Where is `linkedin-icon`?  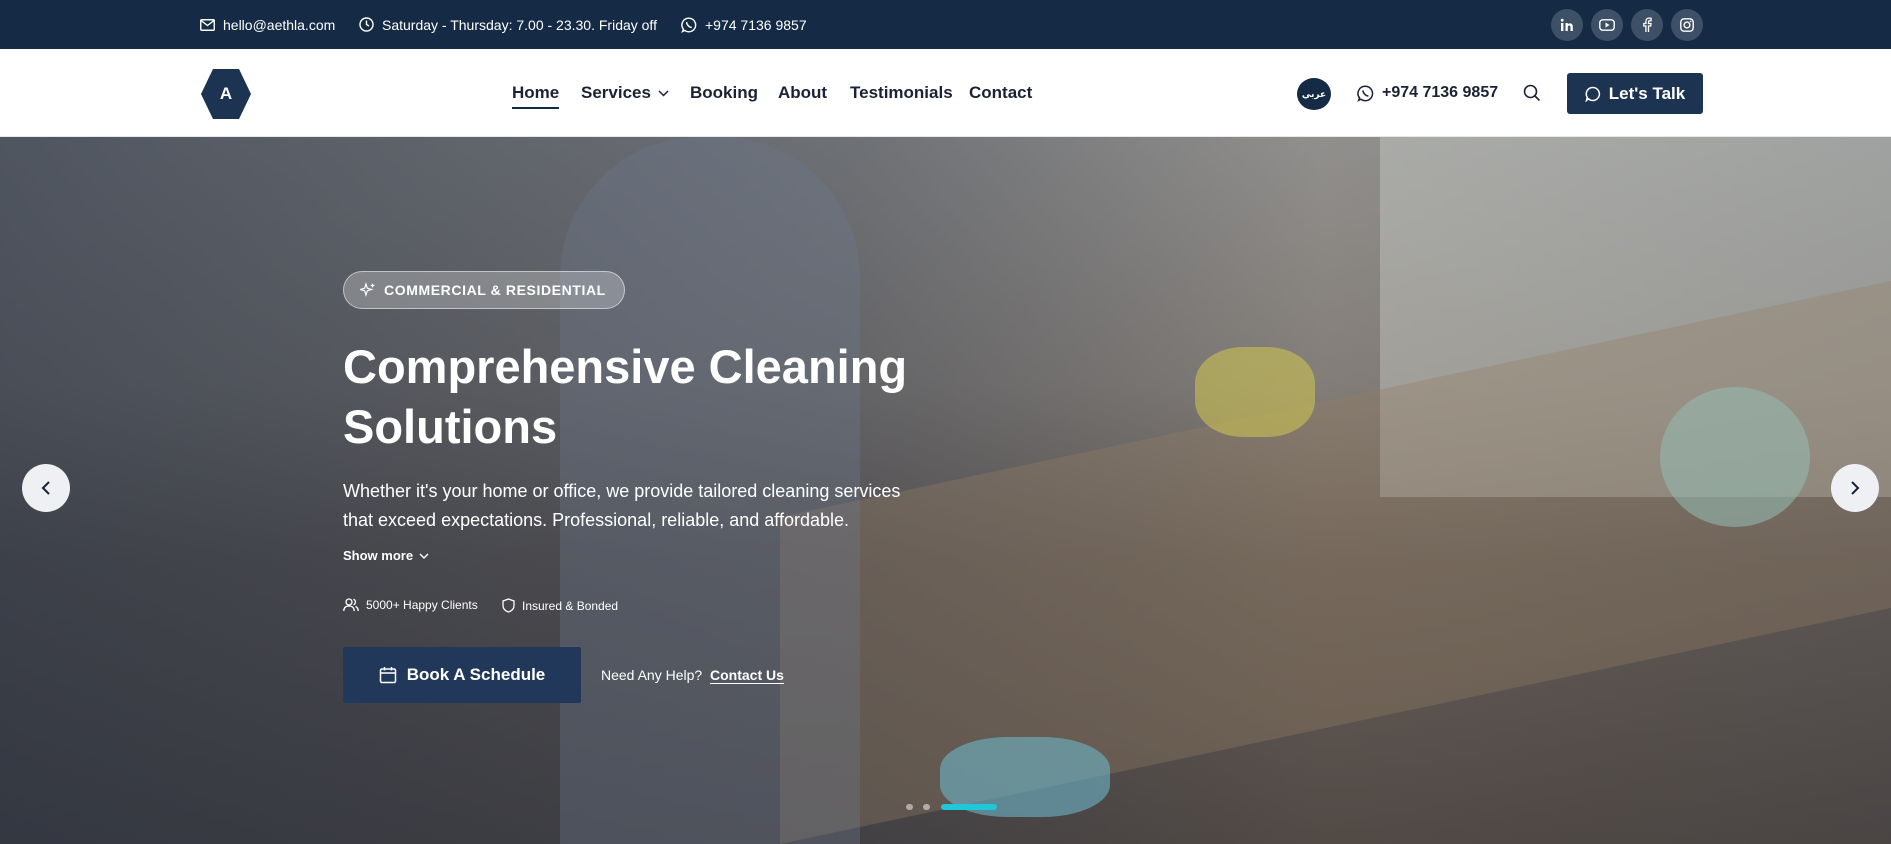 linkedin-icon is located at coordinates (1567, 25).